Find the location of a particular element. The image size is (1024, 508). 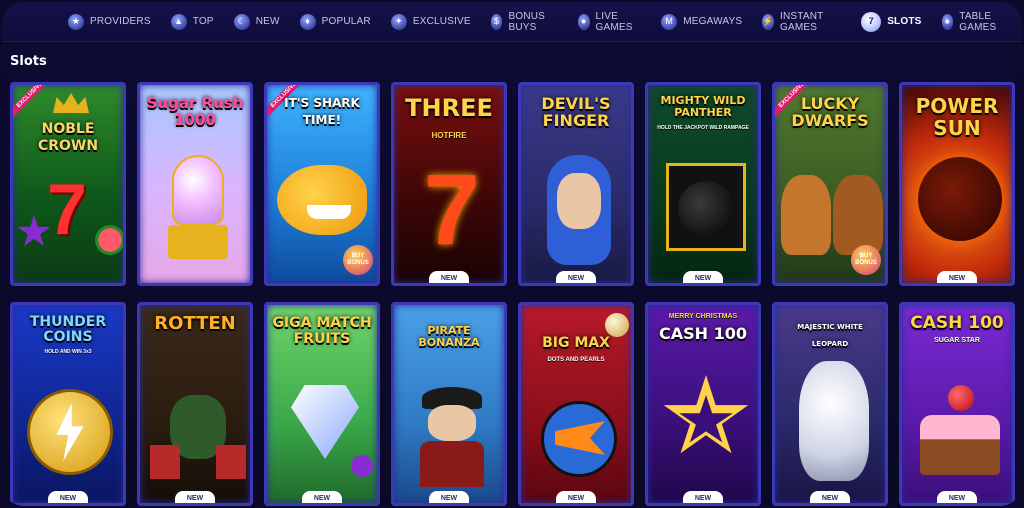

game-card: EXCLUSIVE LUCKY DWARFS BUY BONUS is located at coordinates (830, 184).